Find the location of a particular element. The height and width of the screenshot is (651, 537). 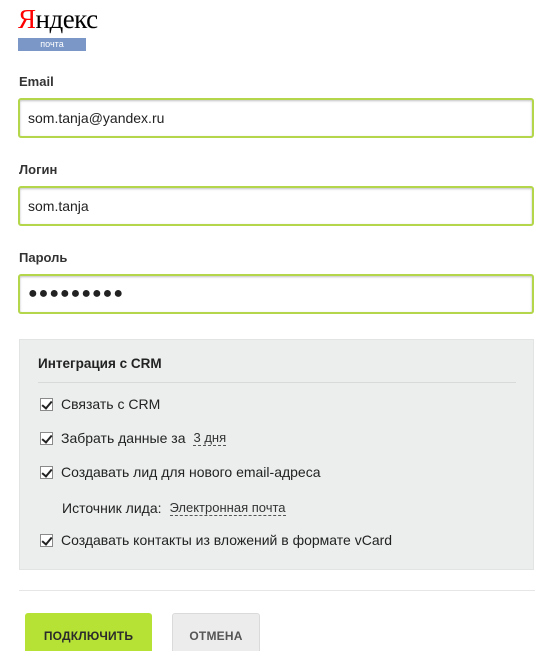

lead-source-row: Источник лида: Электронная почта is located at coordinates (174, 508).